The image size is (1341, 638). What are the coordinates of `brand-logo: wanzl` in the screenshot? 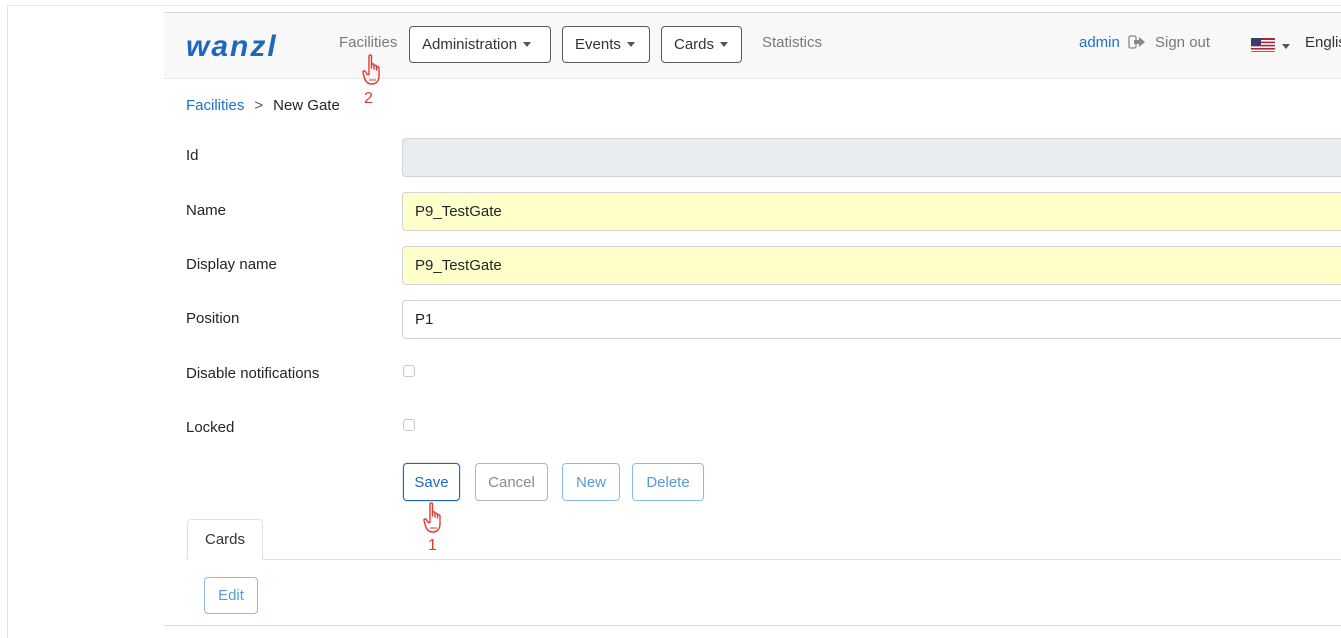 It's located at (232, 47).